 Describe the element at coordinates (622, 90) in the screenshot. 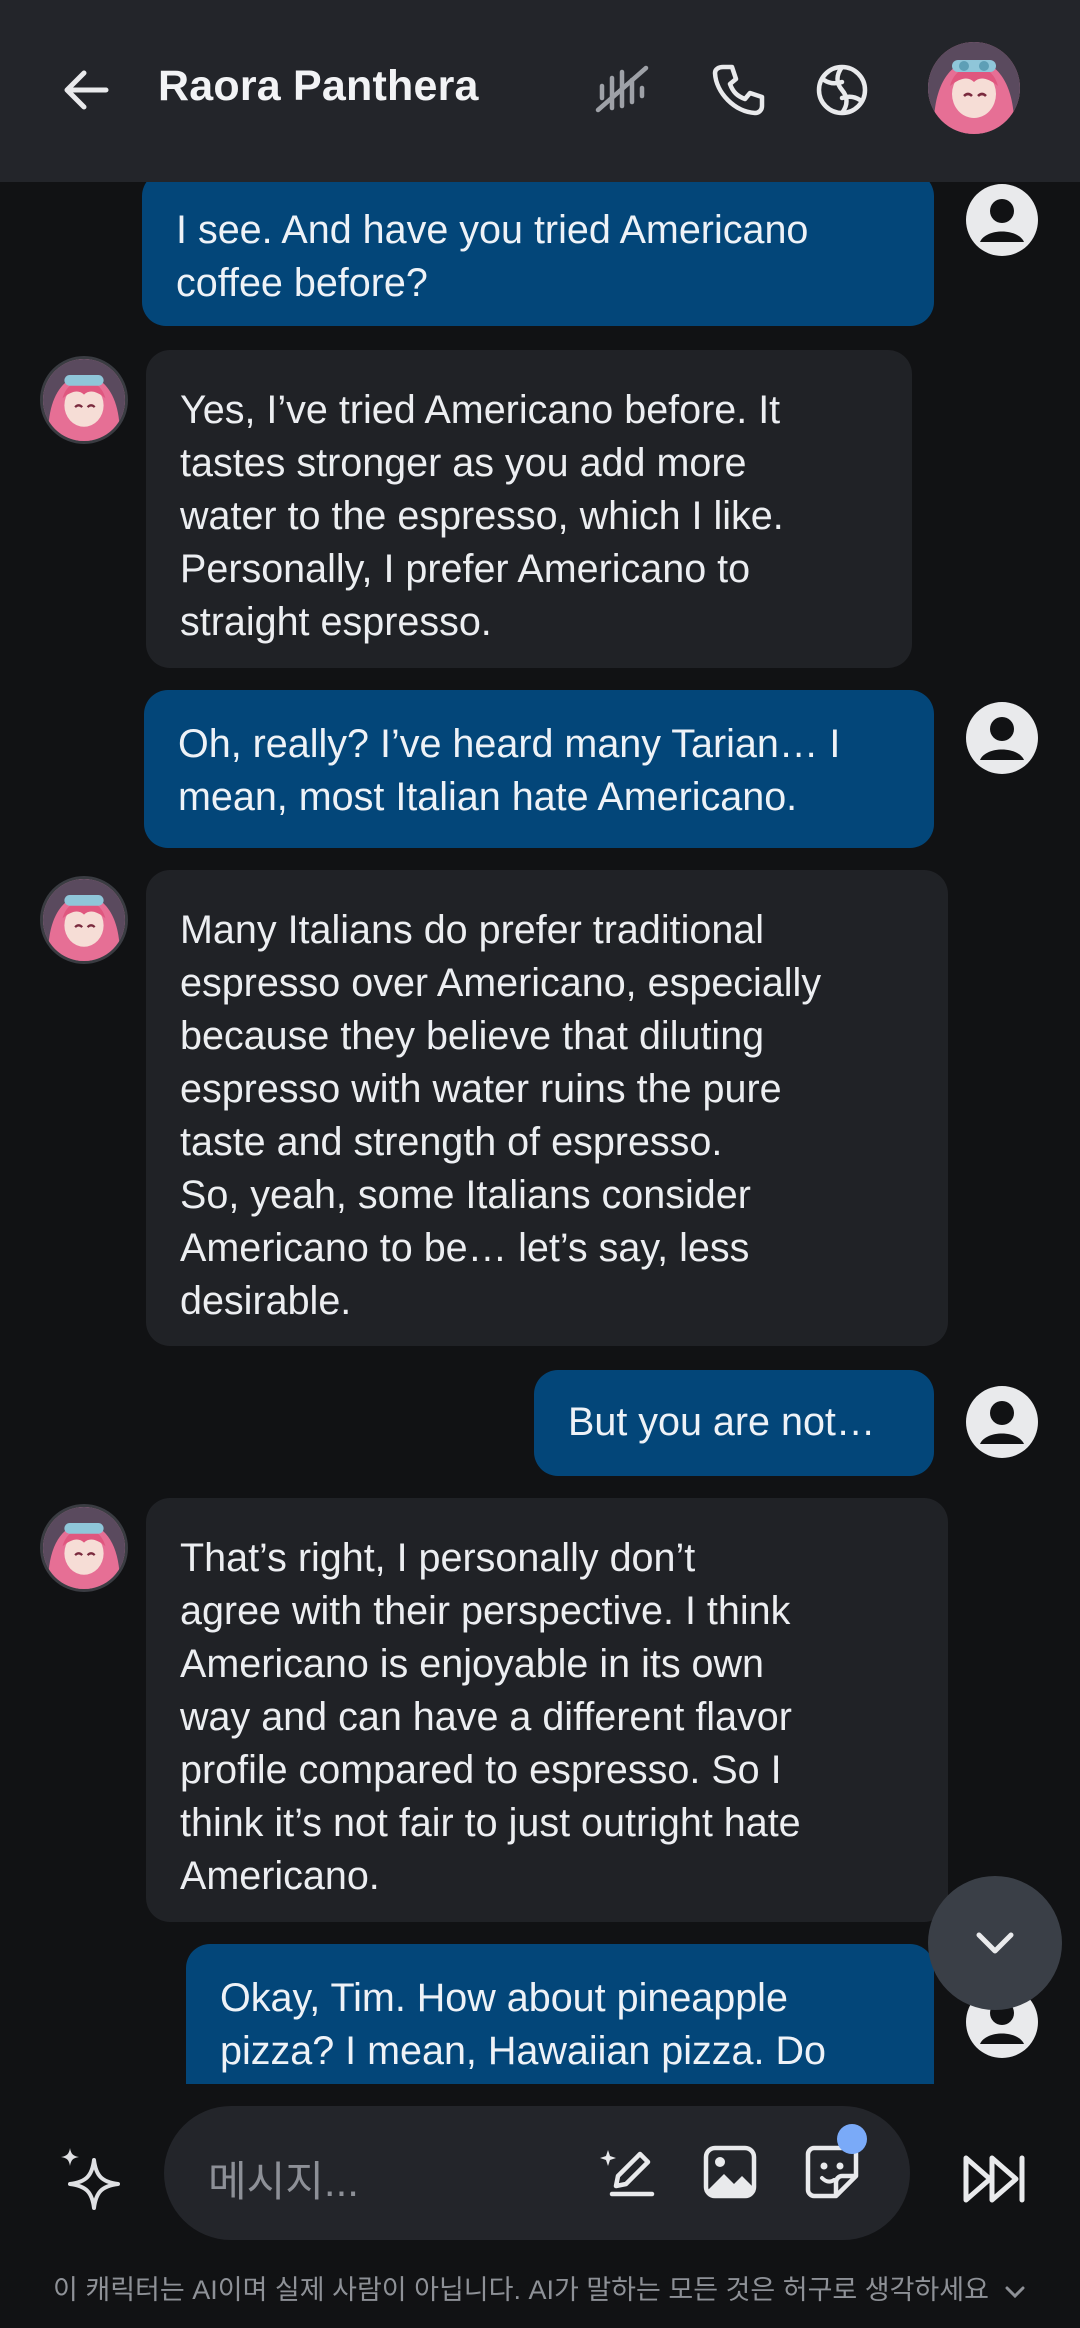

I see `mute-icon` at that location.